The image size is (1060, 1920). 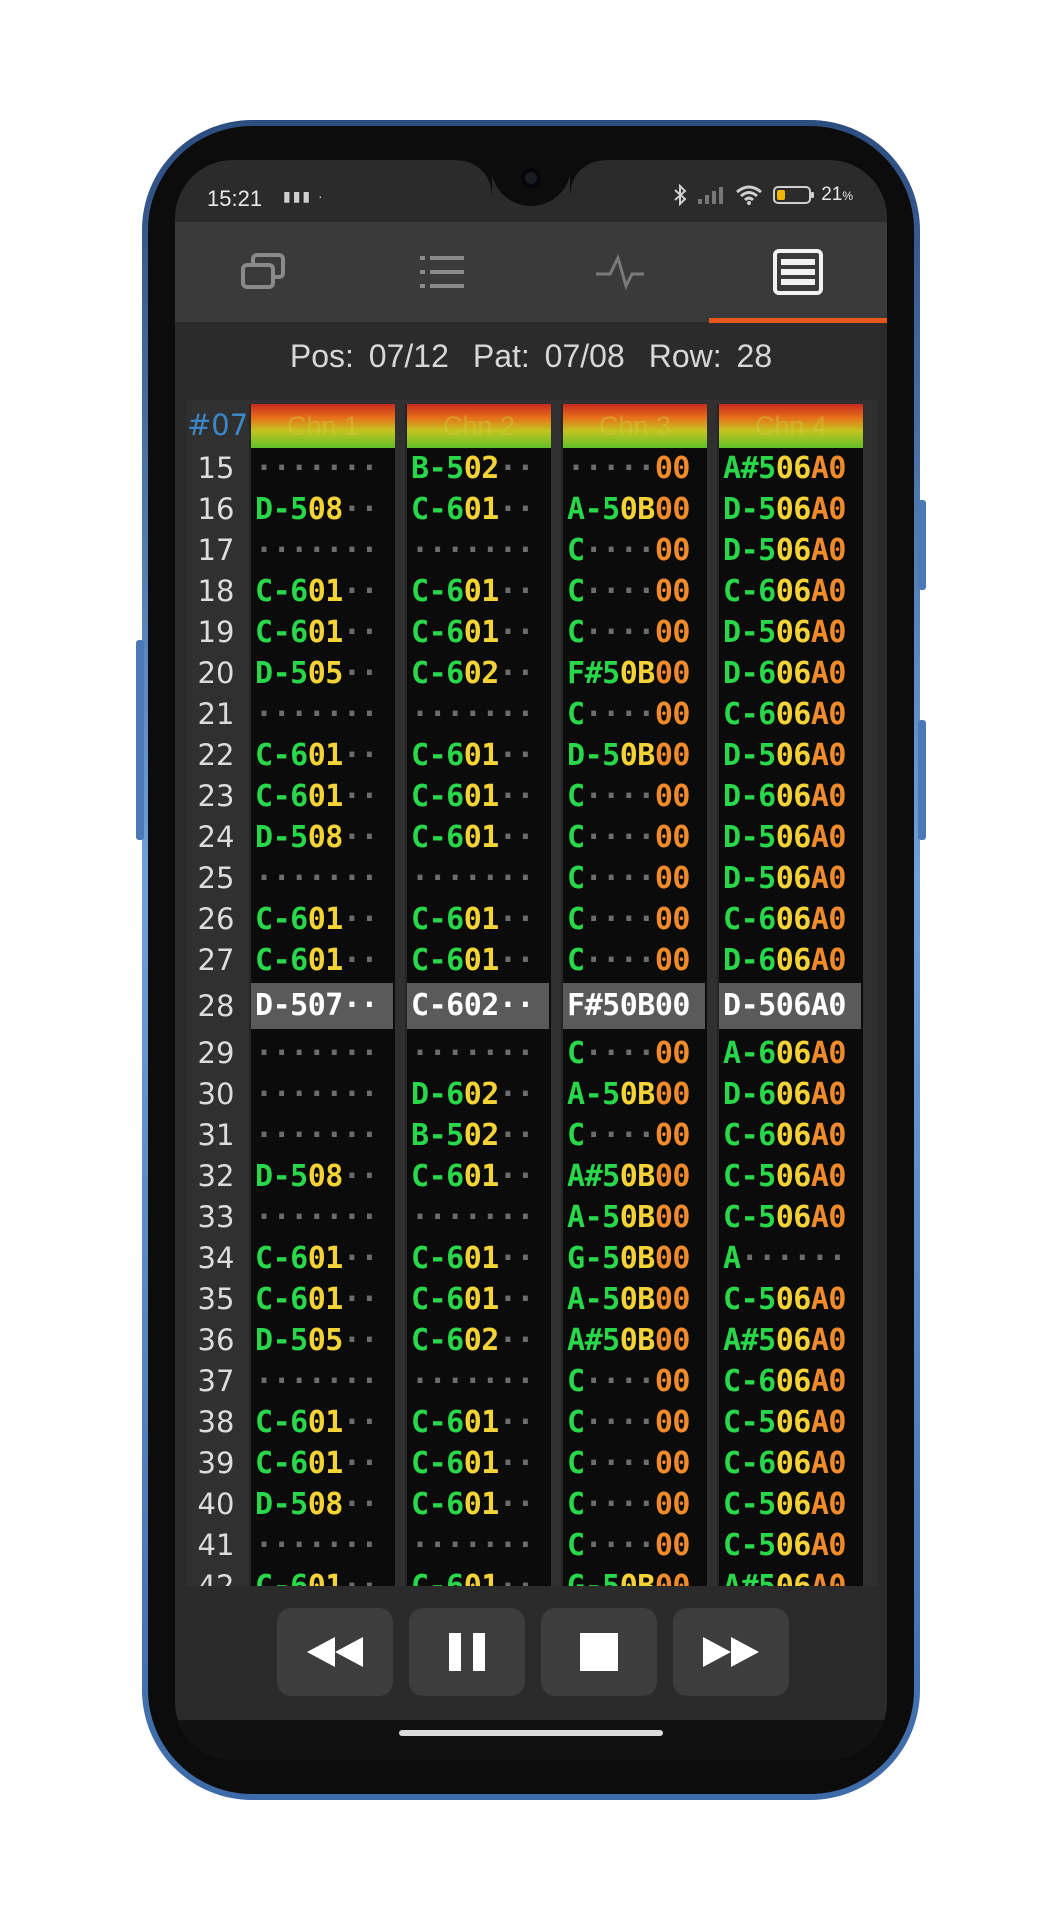 What do you see at coordinates (634, 1176) in the screenshot?
I see `note-cell: A#50B00` at bounding box center [634, 1176].